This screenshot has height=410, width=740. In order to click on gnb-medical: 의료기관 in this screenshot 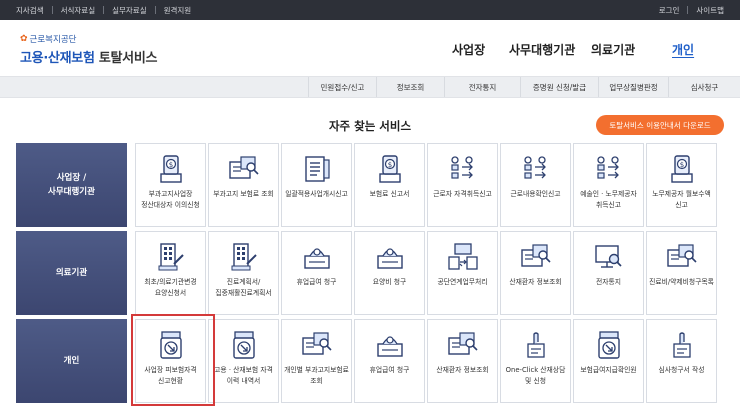, I will do `click(613, 49)`.